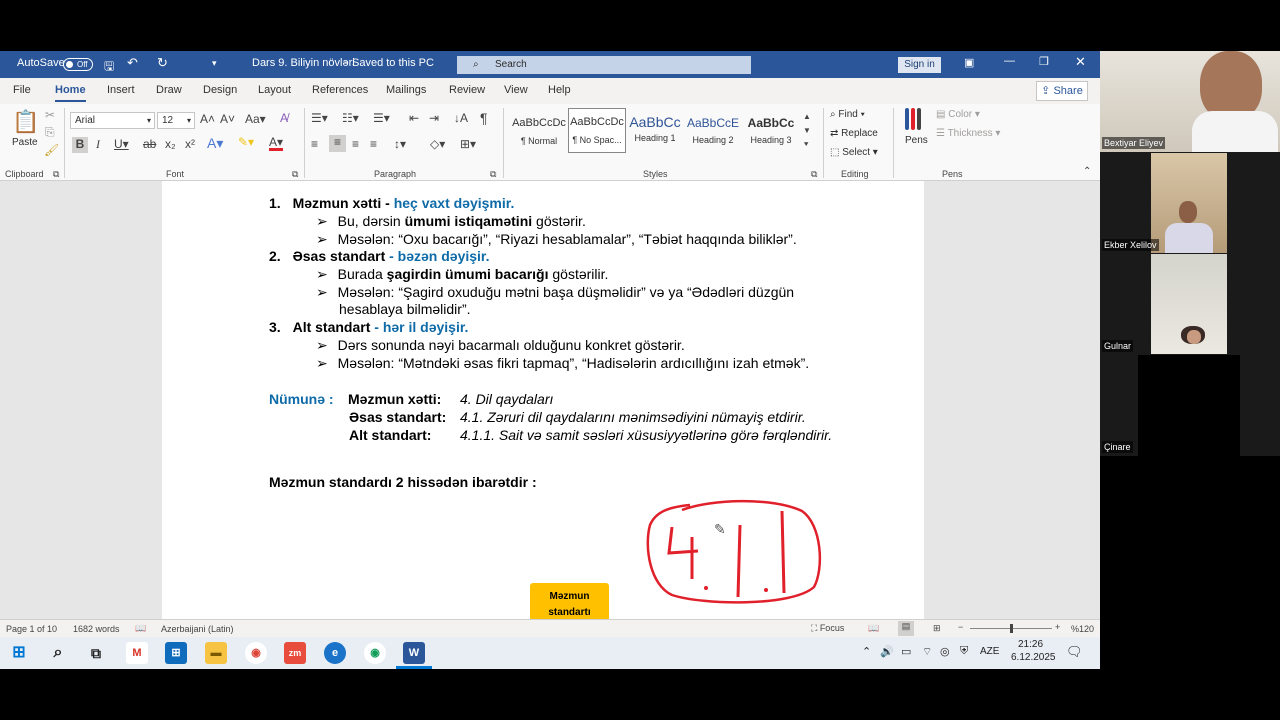 Image resolution: width=1280 pixels, height=720 pixels. Describe the element at coordinates (806, 145) in the screenshot. I see `styles-more-icon: ⯆` at that location.